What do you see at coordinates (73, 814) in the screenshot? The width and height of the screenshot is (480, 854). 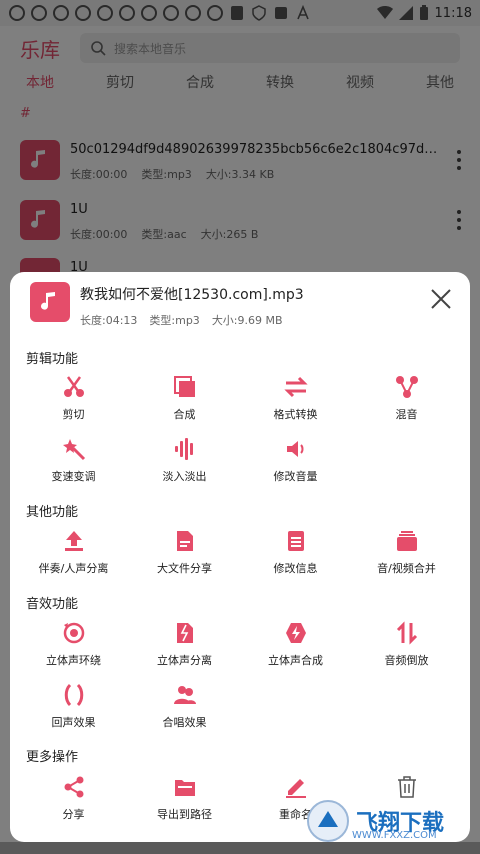 I see `item-label: 分享` at bounding box center [73, 814].